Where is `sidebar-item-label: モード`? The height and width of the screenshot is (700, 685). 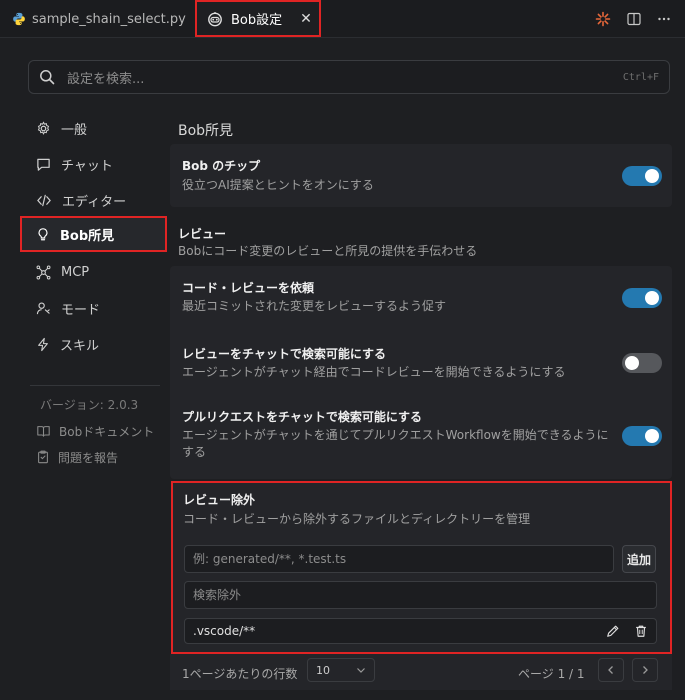
sidebar-item-label: モード is located at coordinates (81, 310).